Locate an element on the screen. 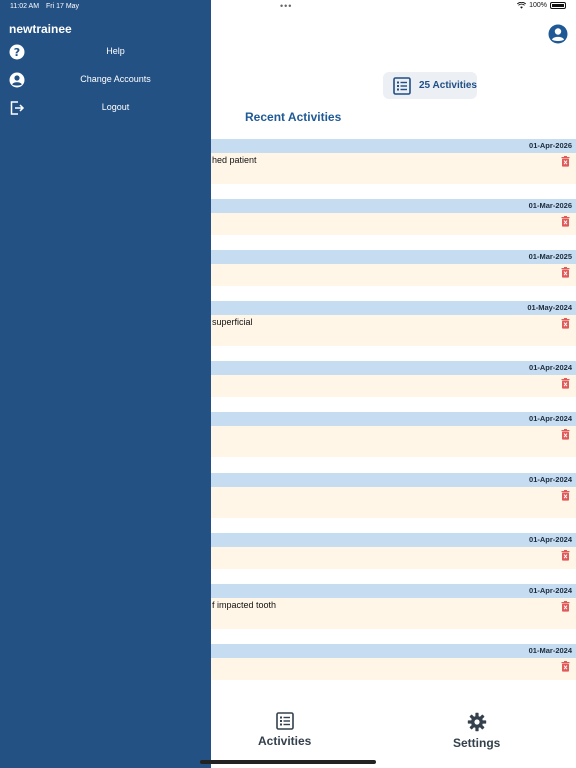 This screenshot has width=576, height=768. activity-description: hed patient is located at coordinates (234, 160).